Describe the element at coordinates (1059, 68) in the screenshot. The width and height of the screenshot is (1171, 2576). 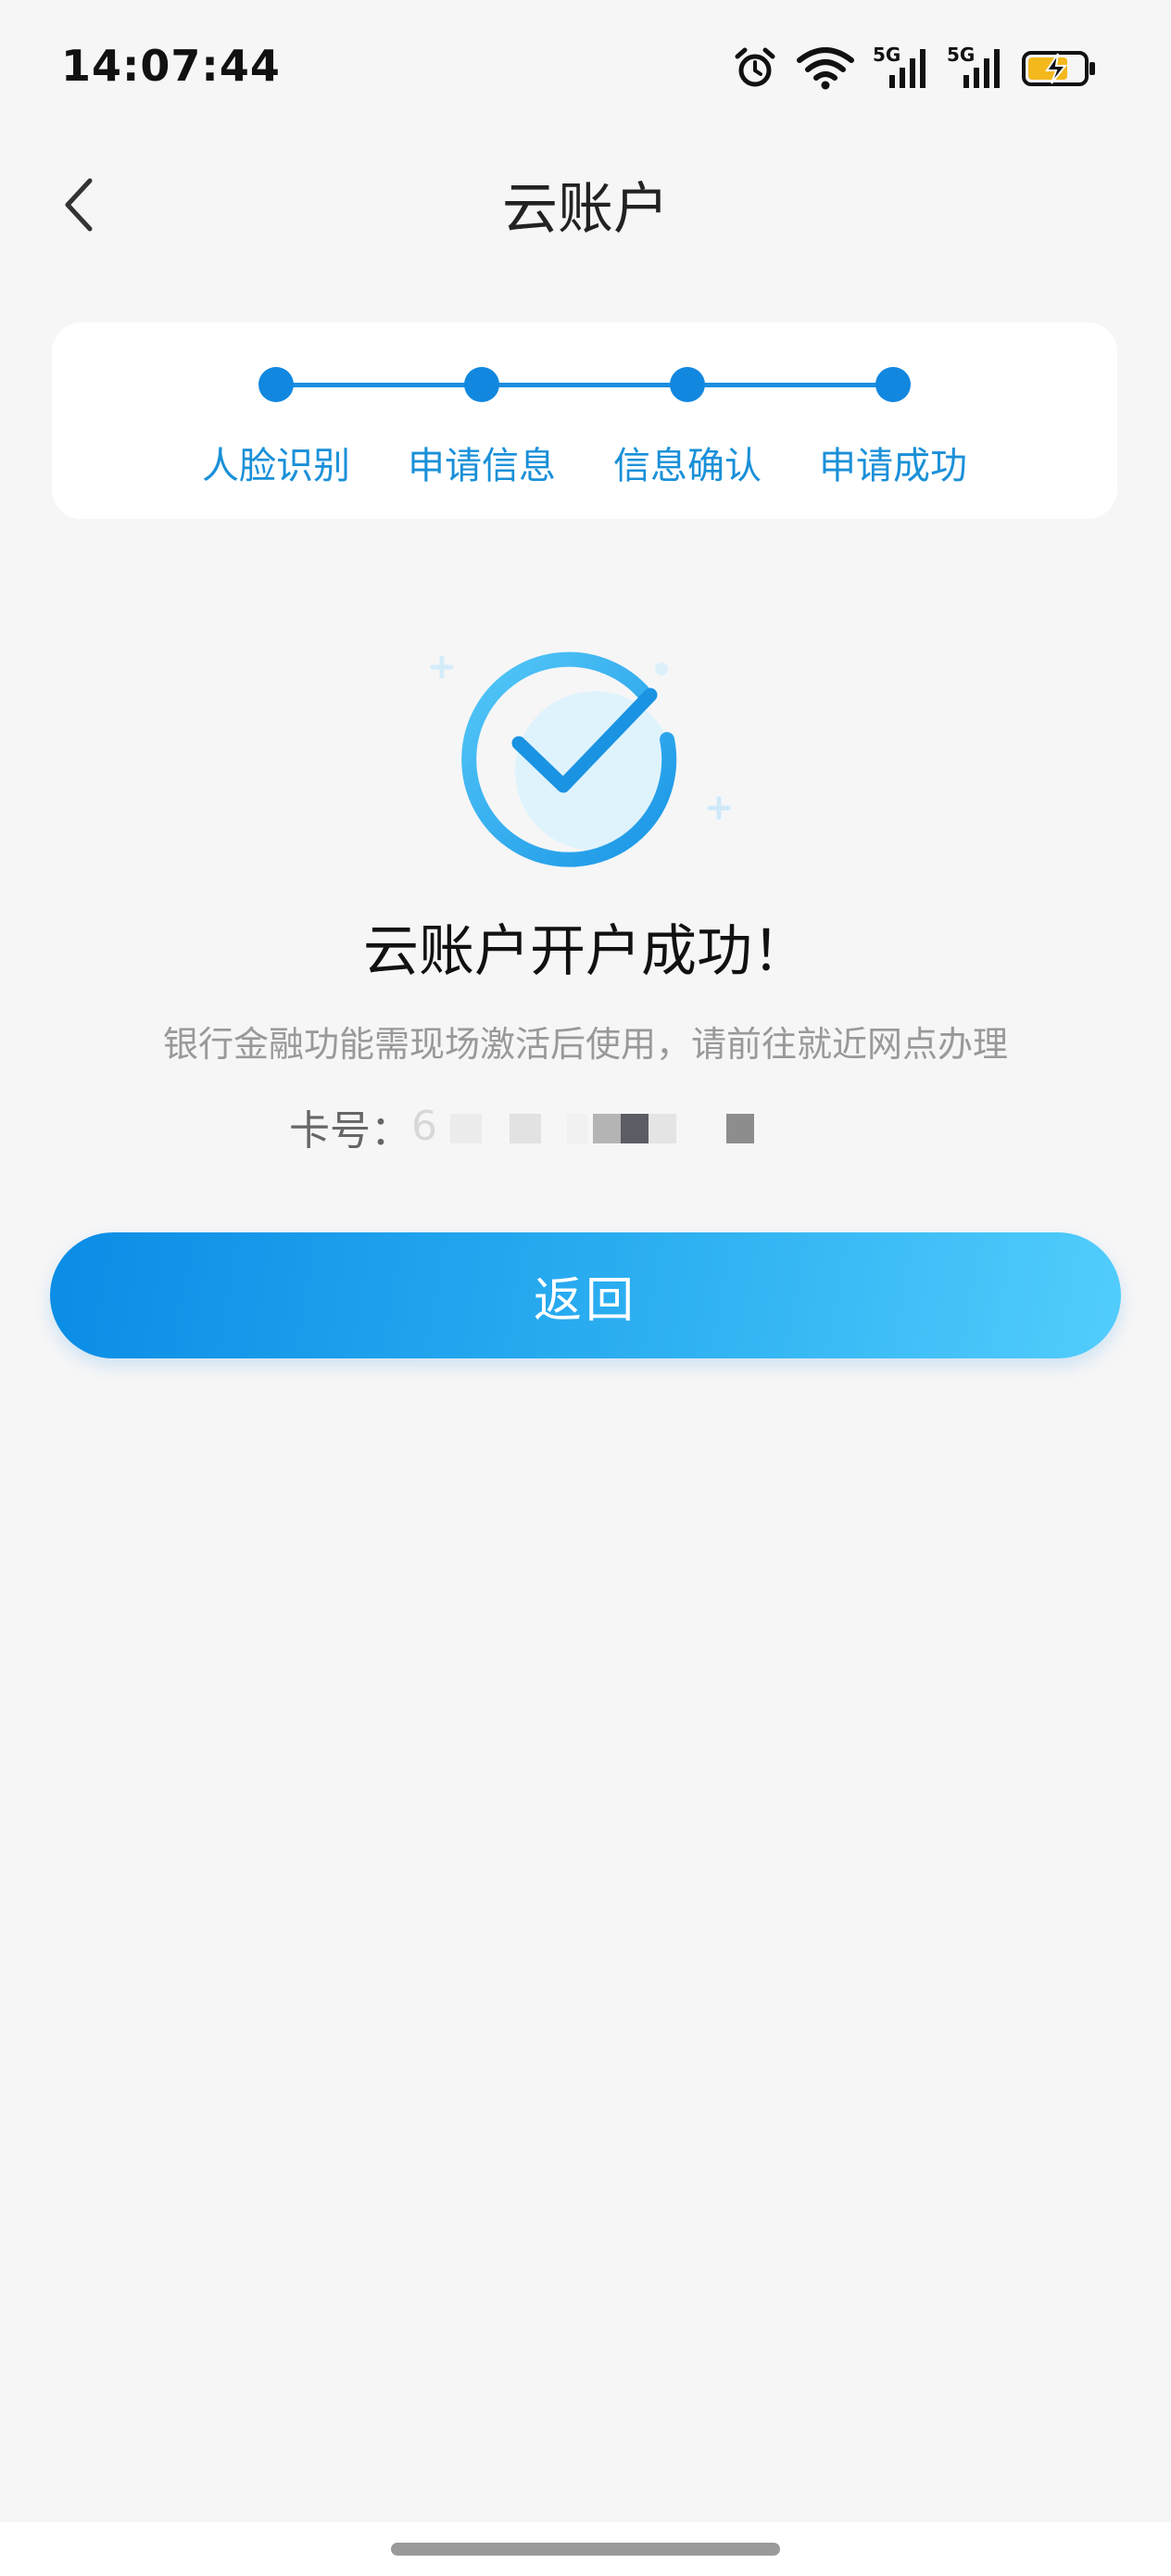
I see `battery-charging-icon` at that location.